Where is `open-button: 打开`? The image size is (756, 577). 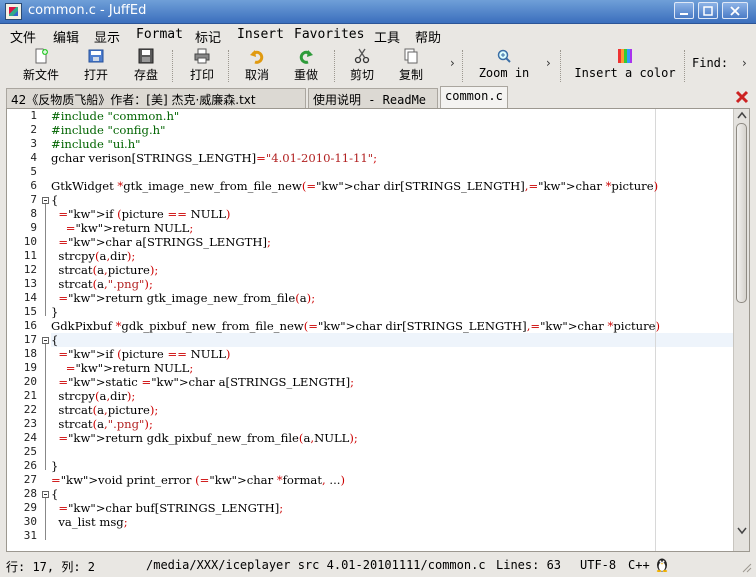 open-button: 打开 is located at coordinates (96, 66).